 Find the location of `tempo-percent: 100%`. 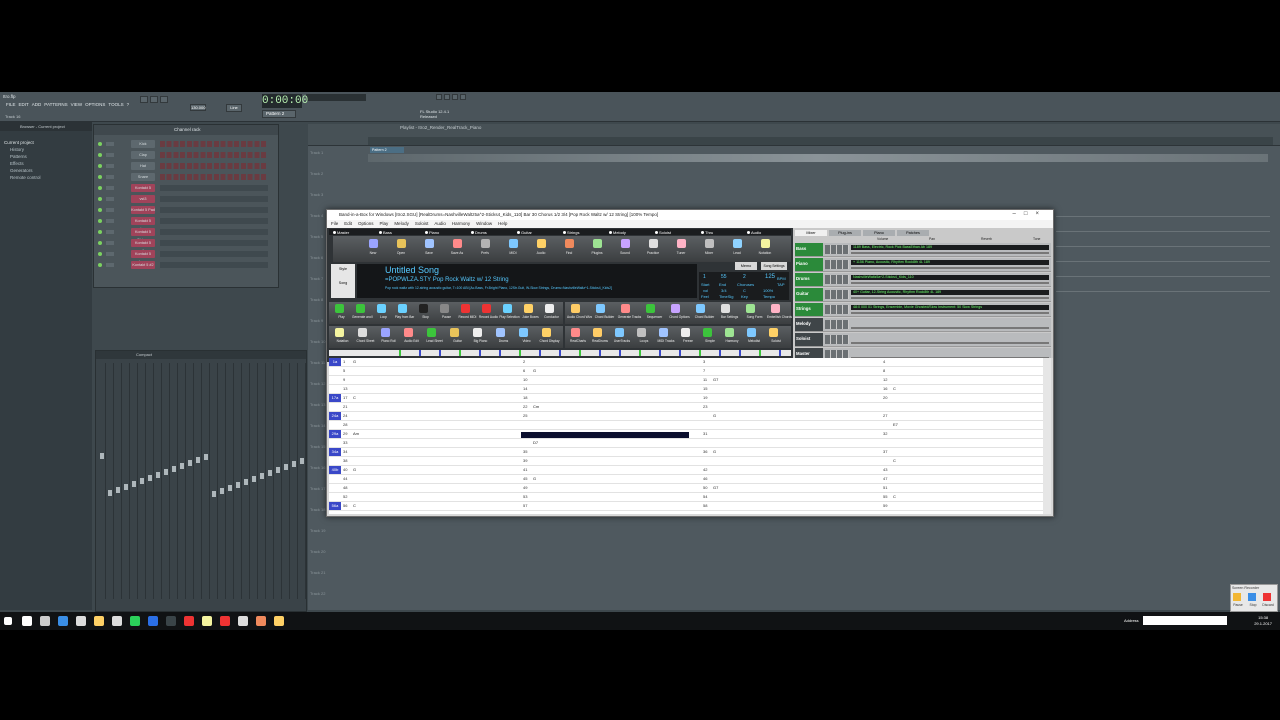

tempo-percent: 100% is located at coordinates (768, 290).